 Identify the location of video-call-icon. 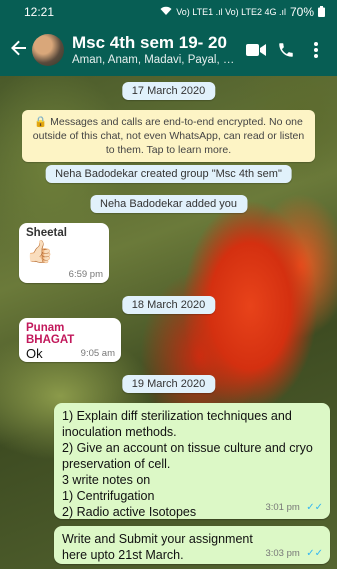
(256, 50).